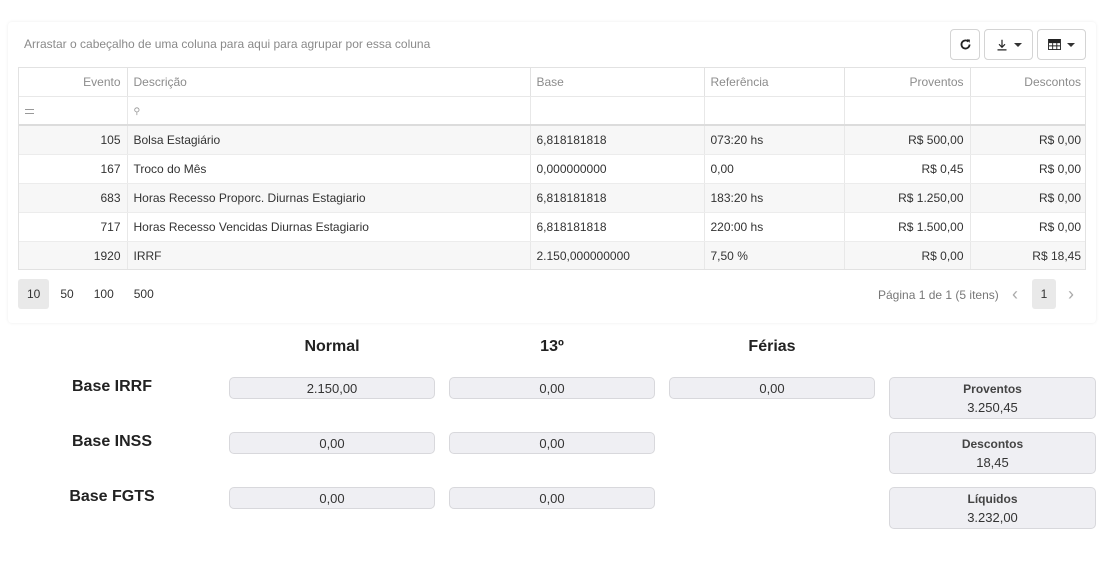 This screenshot has width=1112, height=565. Describe the element at coordinates (992, 398) in the screenshot. I see `total-proventos-box: Proventos 3.250,45` at that location.